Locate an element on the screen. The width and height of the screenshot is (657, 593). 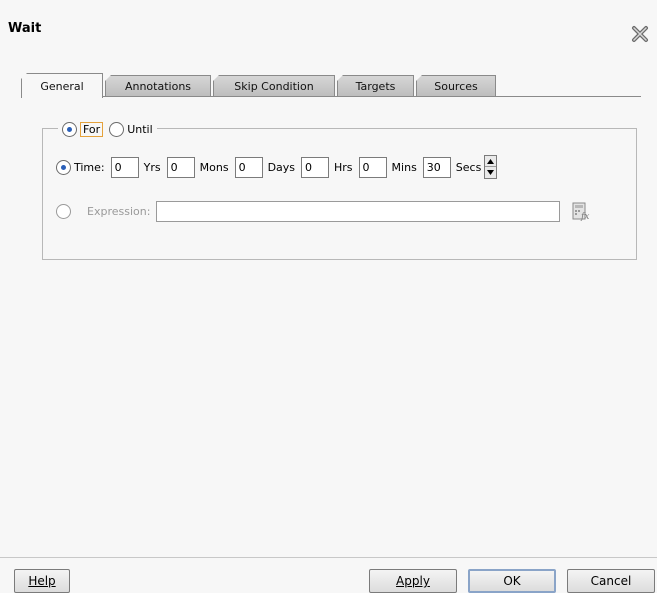
tab-sources: Sources is located at coordinates (456, 86).